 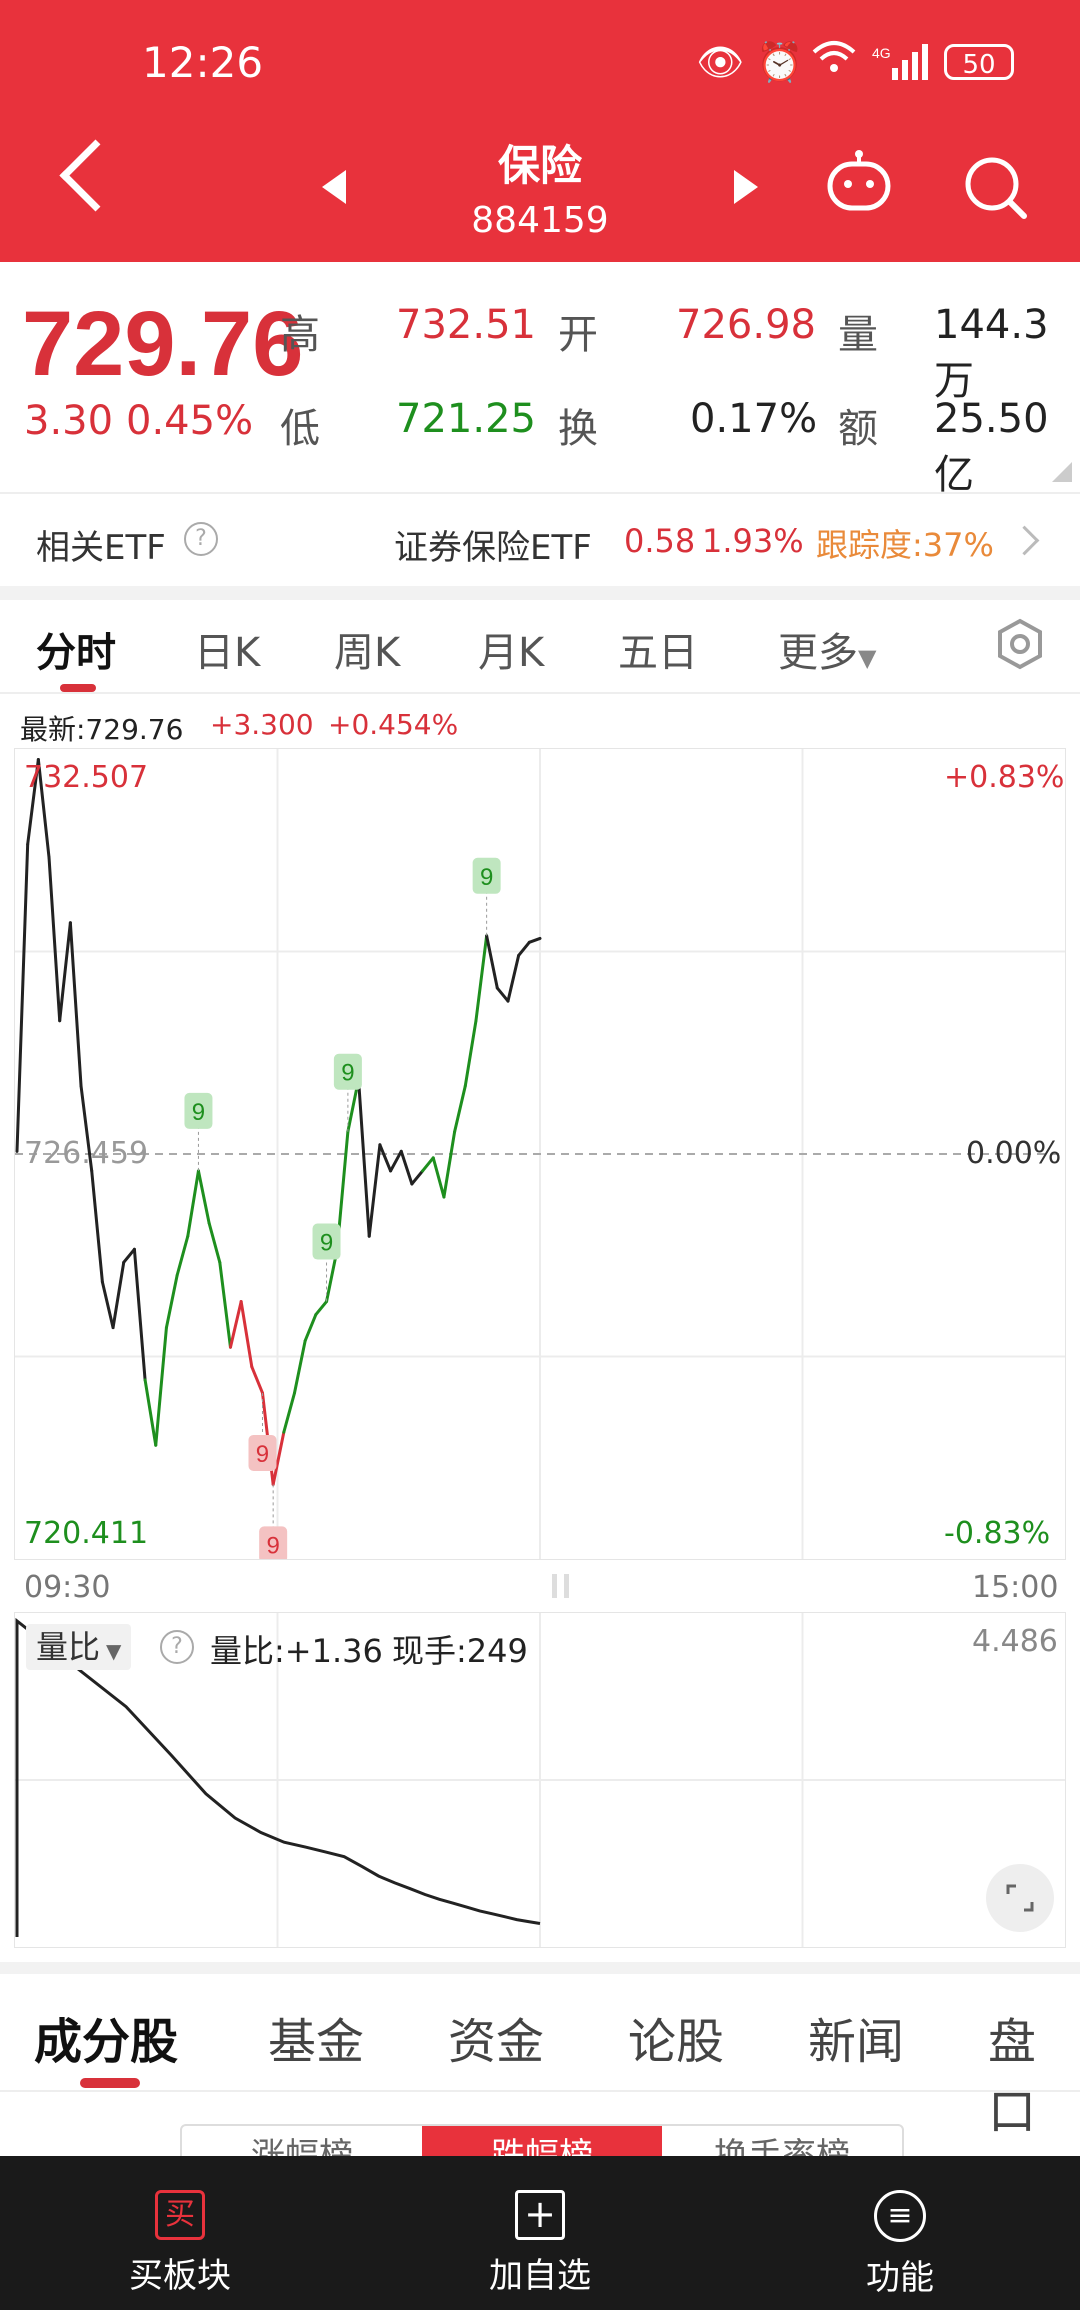 I want to click on latest-price-label: 最新:729.76, so click(x=102, y=729).